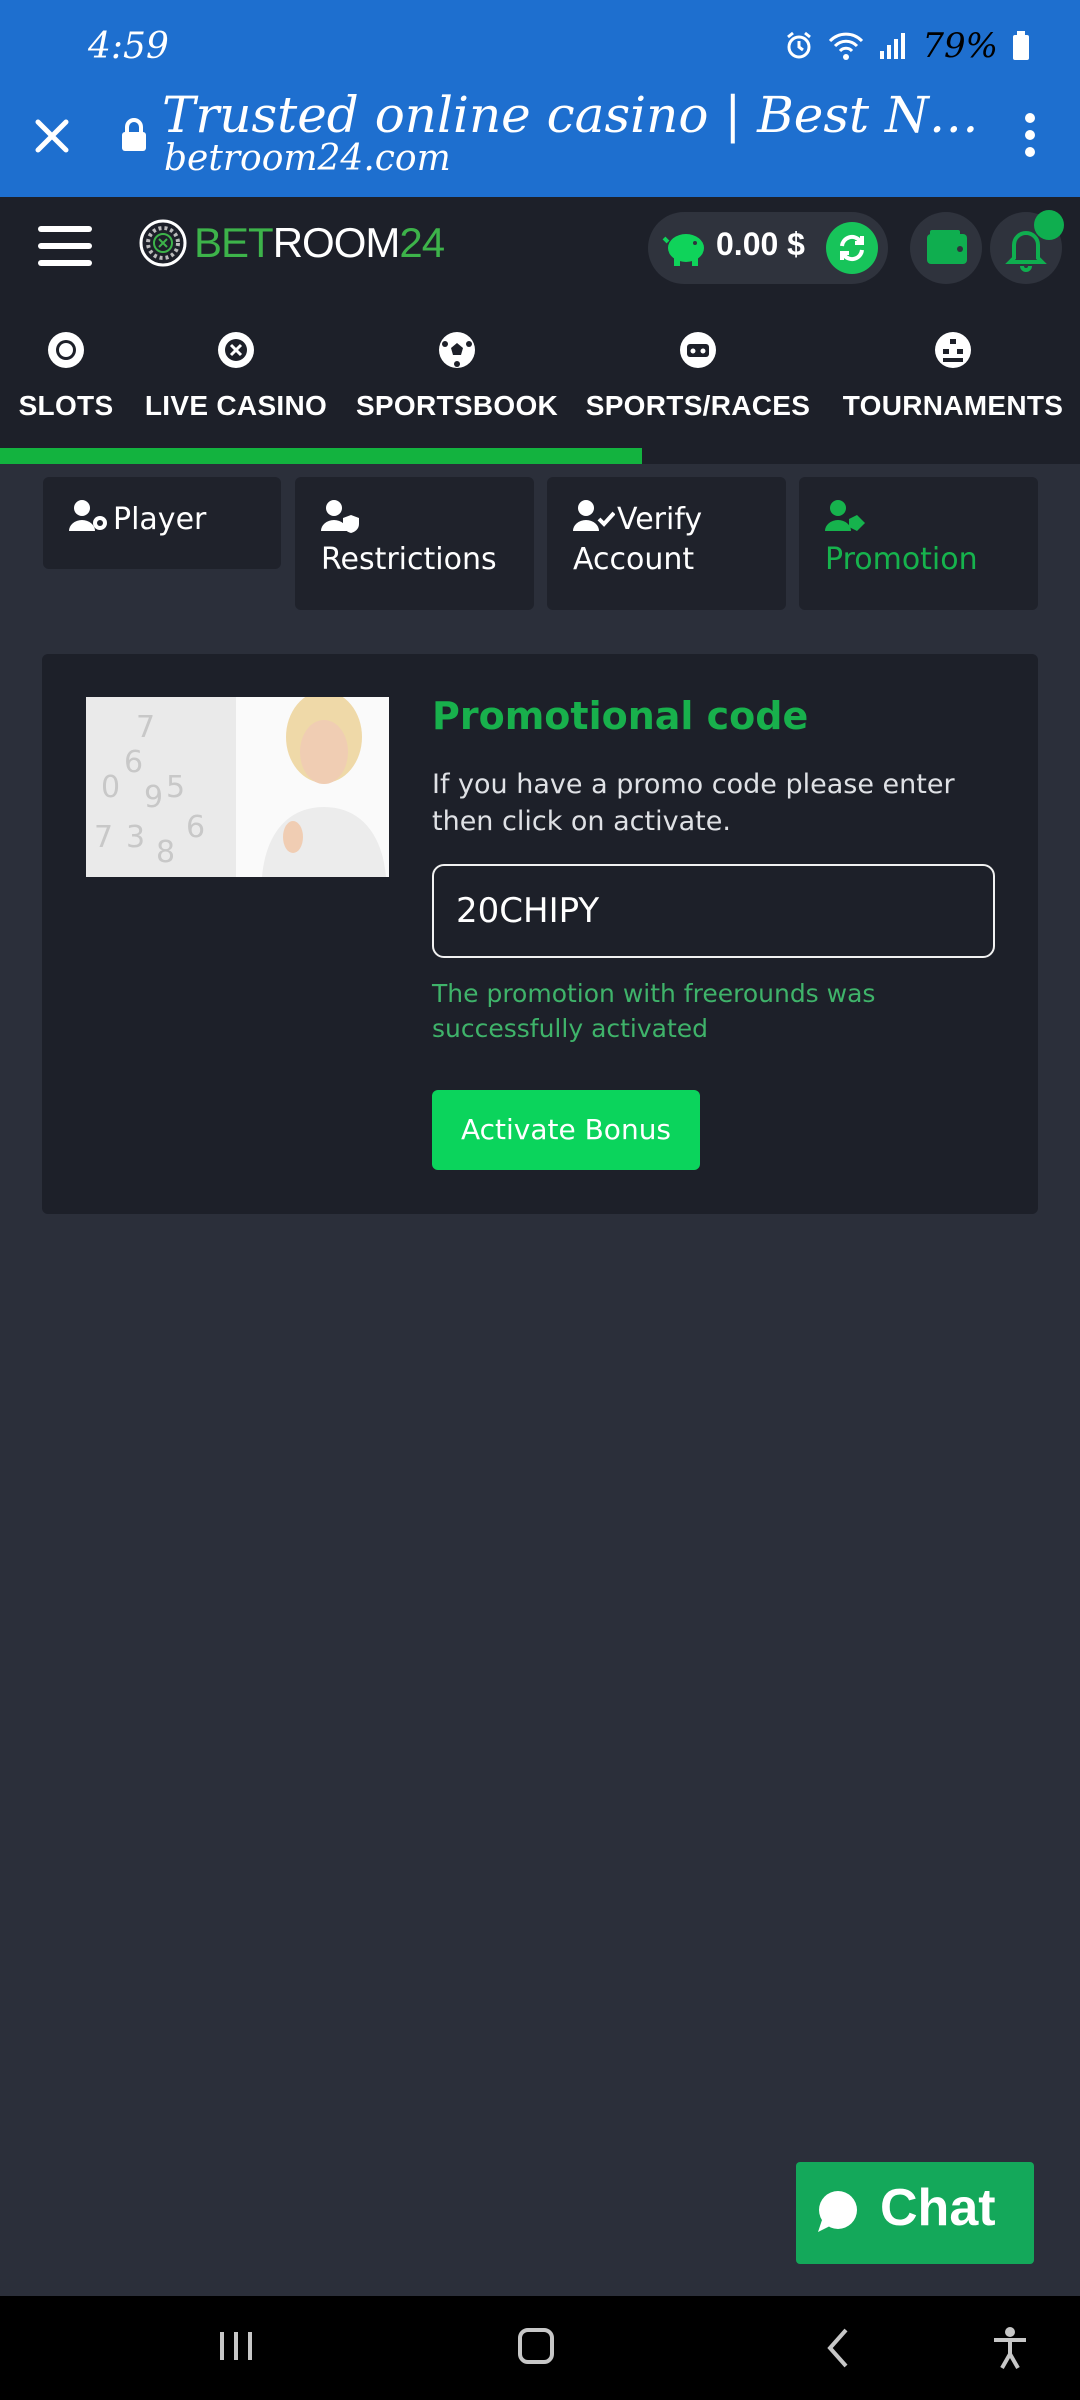 The height and width of the screenshot is (2400, 1080). Describe the element at coordinates (52, 136) in the screenshot. I see `close-icon` at that location.